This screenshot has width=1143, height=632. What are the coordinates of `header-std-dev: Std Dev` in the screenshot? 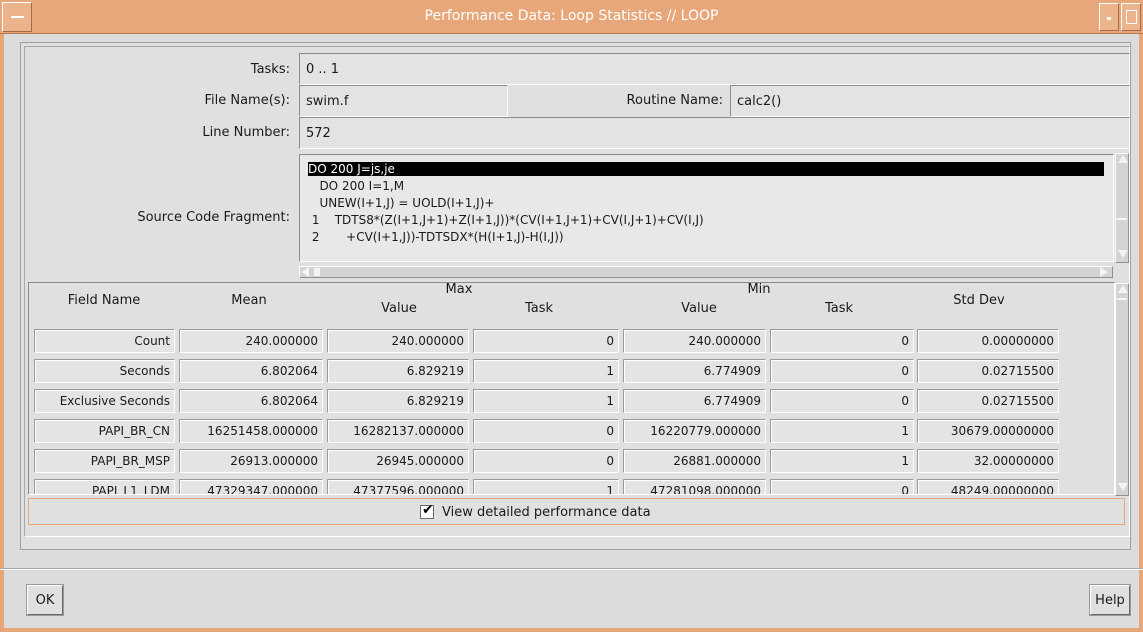 It's located at (979, 300).